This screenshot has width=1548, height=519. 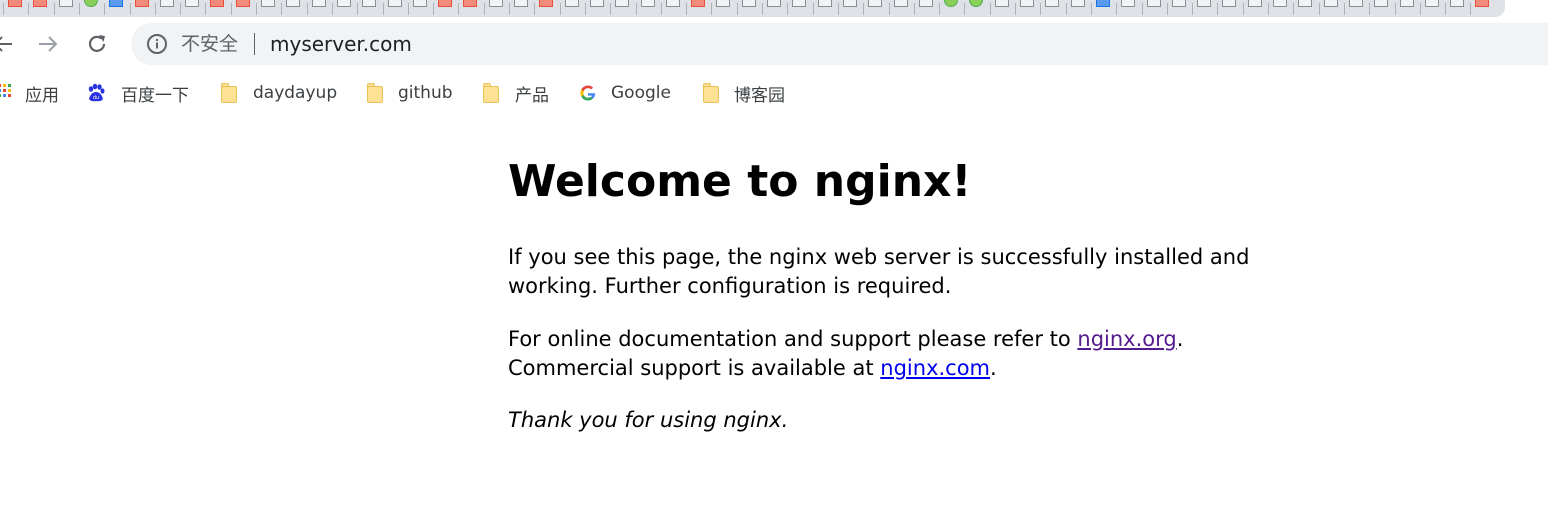 I want to click on forward-button, so click(x=48, y=44).